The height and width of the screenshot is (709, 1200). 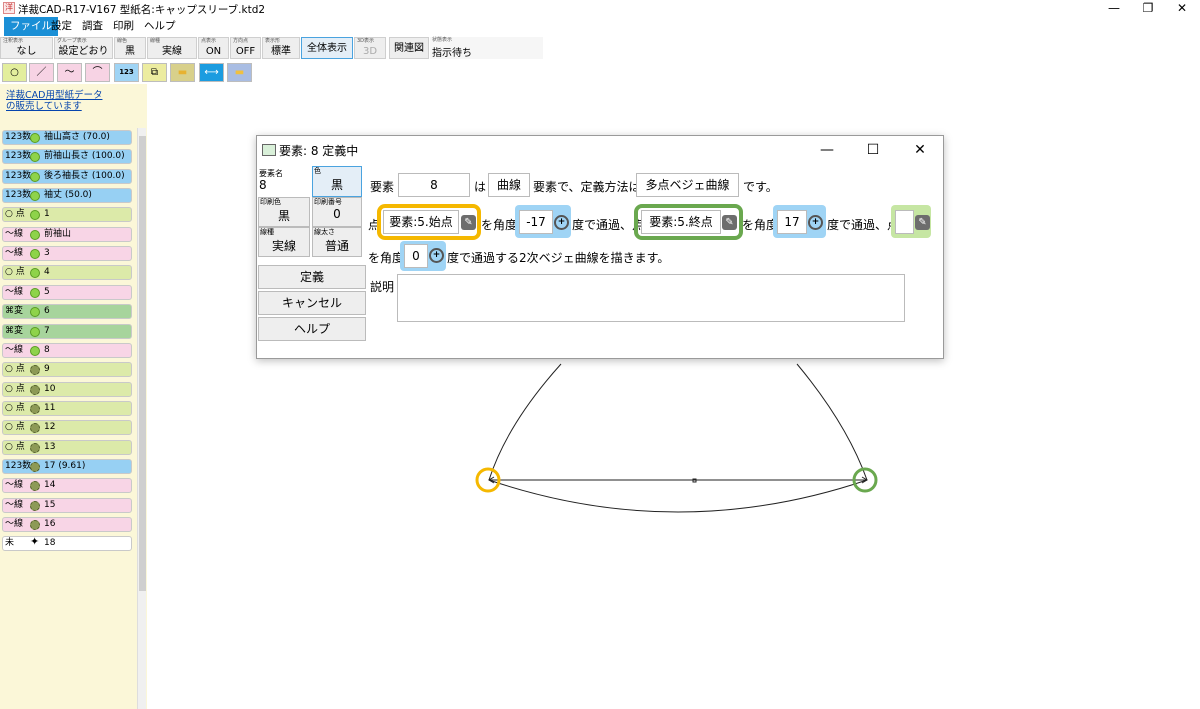 What do you see at coordinates (67, 428) in the screenshot?
I see `element-list-item: ○ 点 12` at bounding box center [67, 428].